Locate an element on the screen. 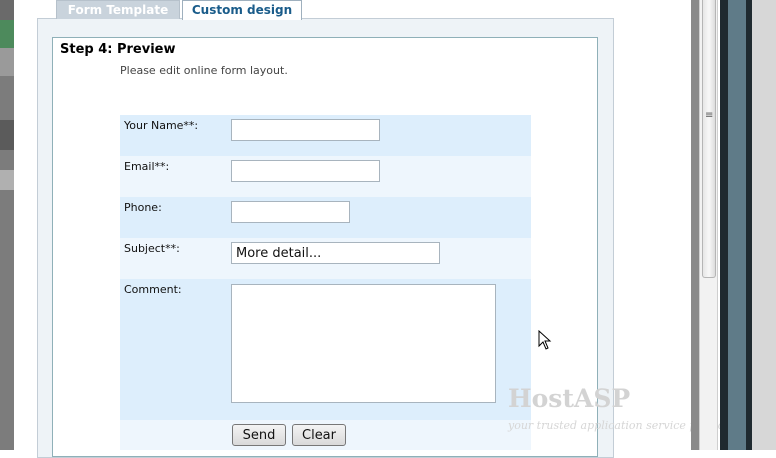 This screenshot has height=458, width=776. arrow-cursor-icon is located at coordinates (545, 340).